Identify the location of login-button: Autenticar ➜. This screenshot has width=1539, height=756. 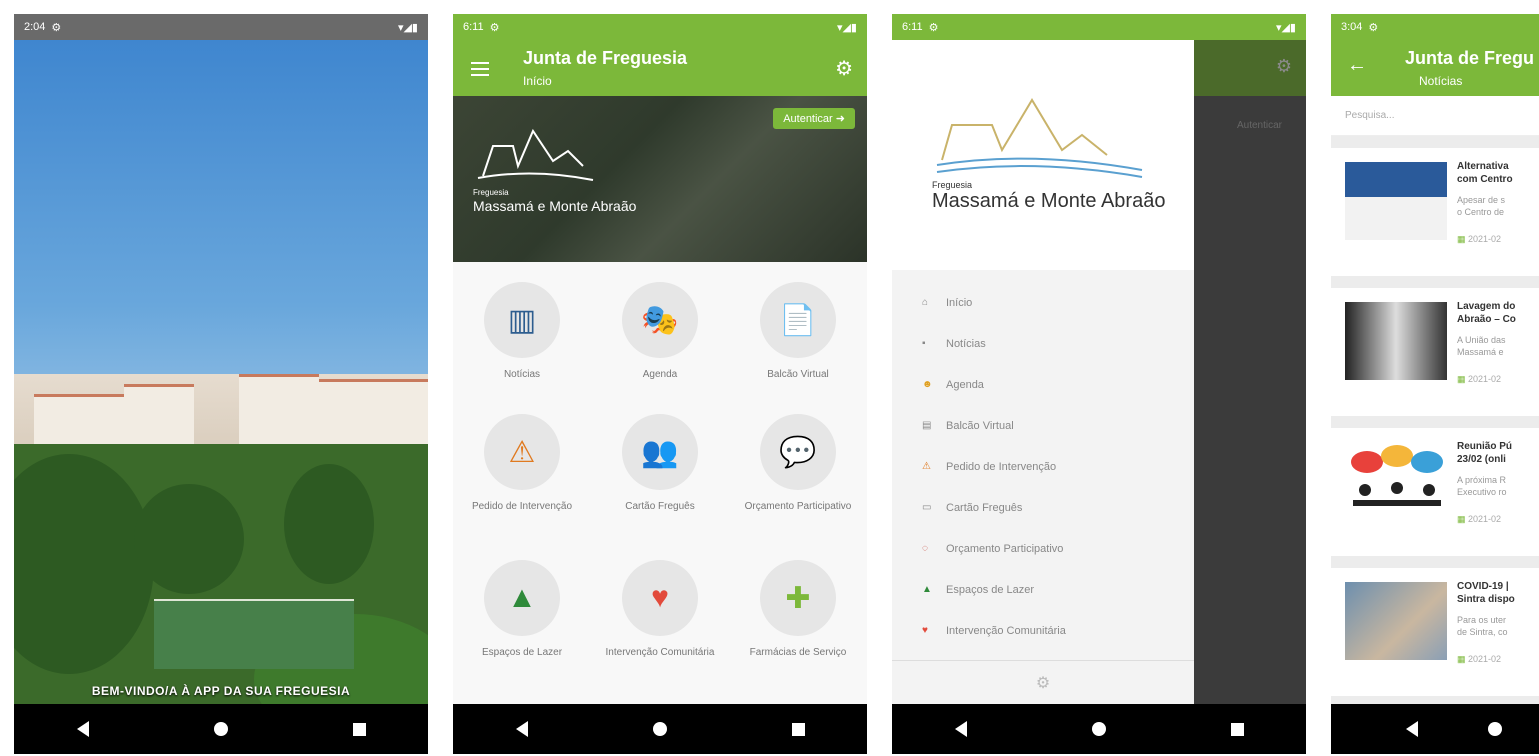
(814, 118).